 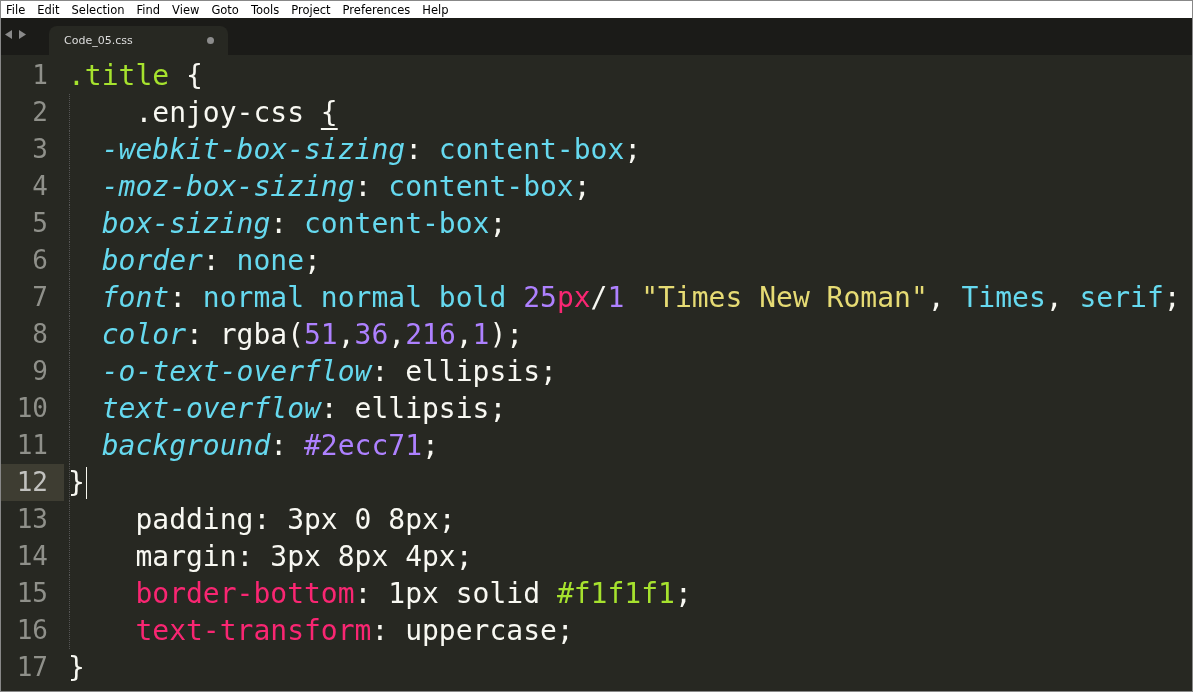 What do you see at coordinates (40, 334) in the screenshot?
I see `line-number: 8` at bounding box center [40, 334].